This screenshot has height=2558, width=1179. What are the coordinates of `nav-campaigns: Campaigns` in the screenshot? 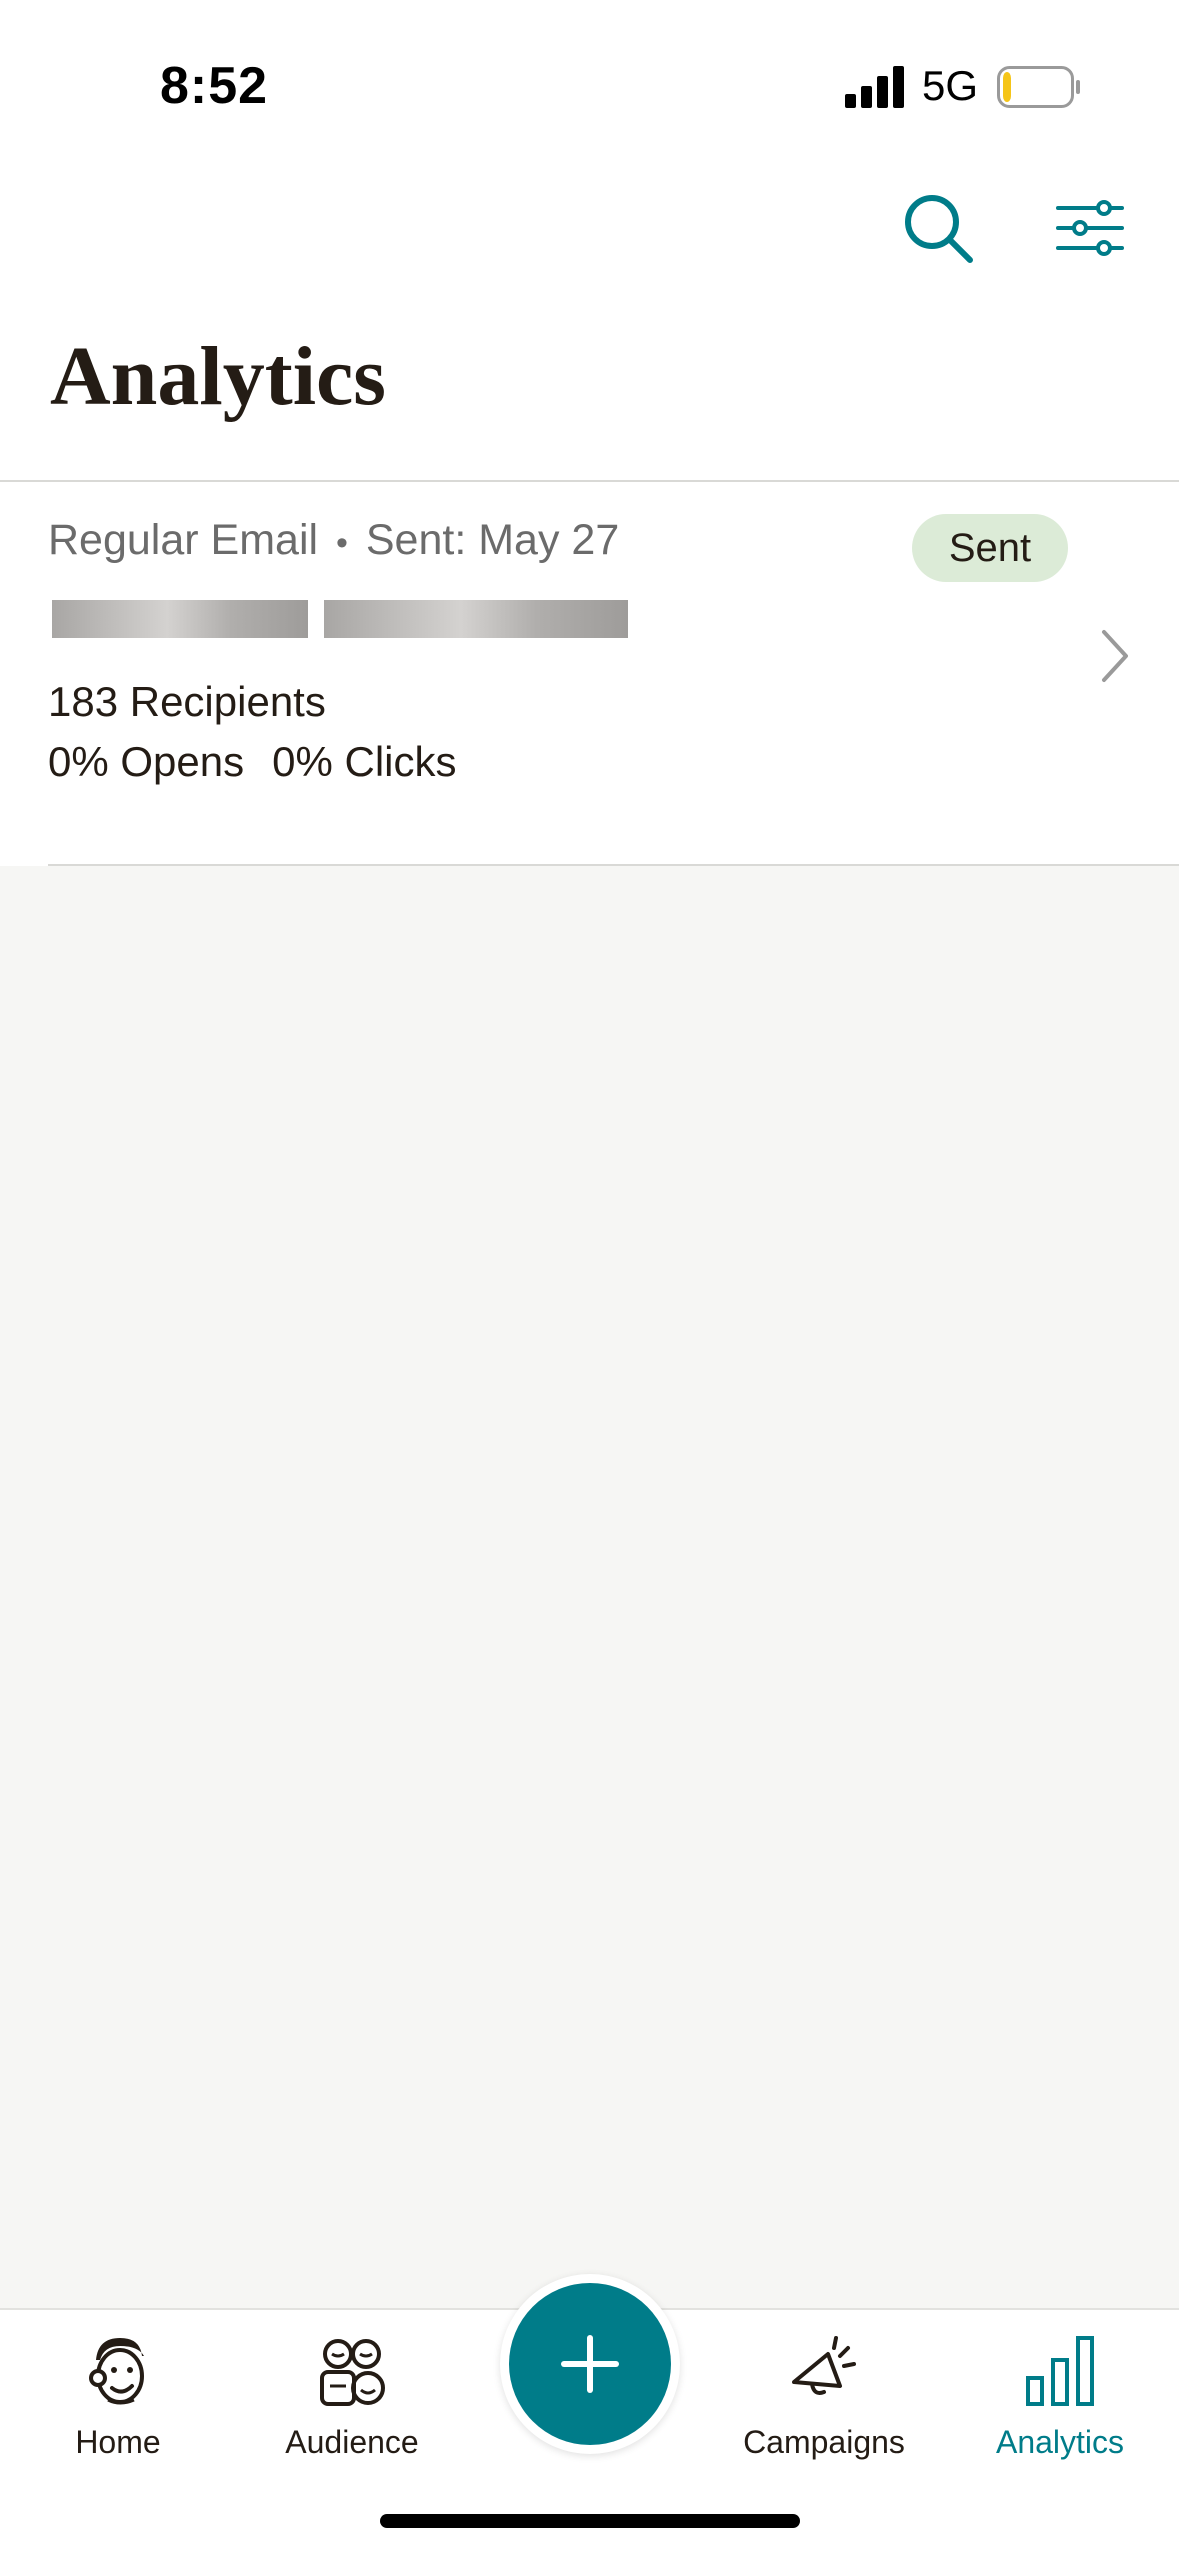 It's located at (824, 2405).